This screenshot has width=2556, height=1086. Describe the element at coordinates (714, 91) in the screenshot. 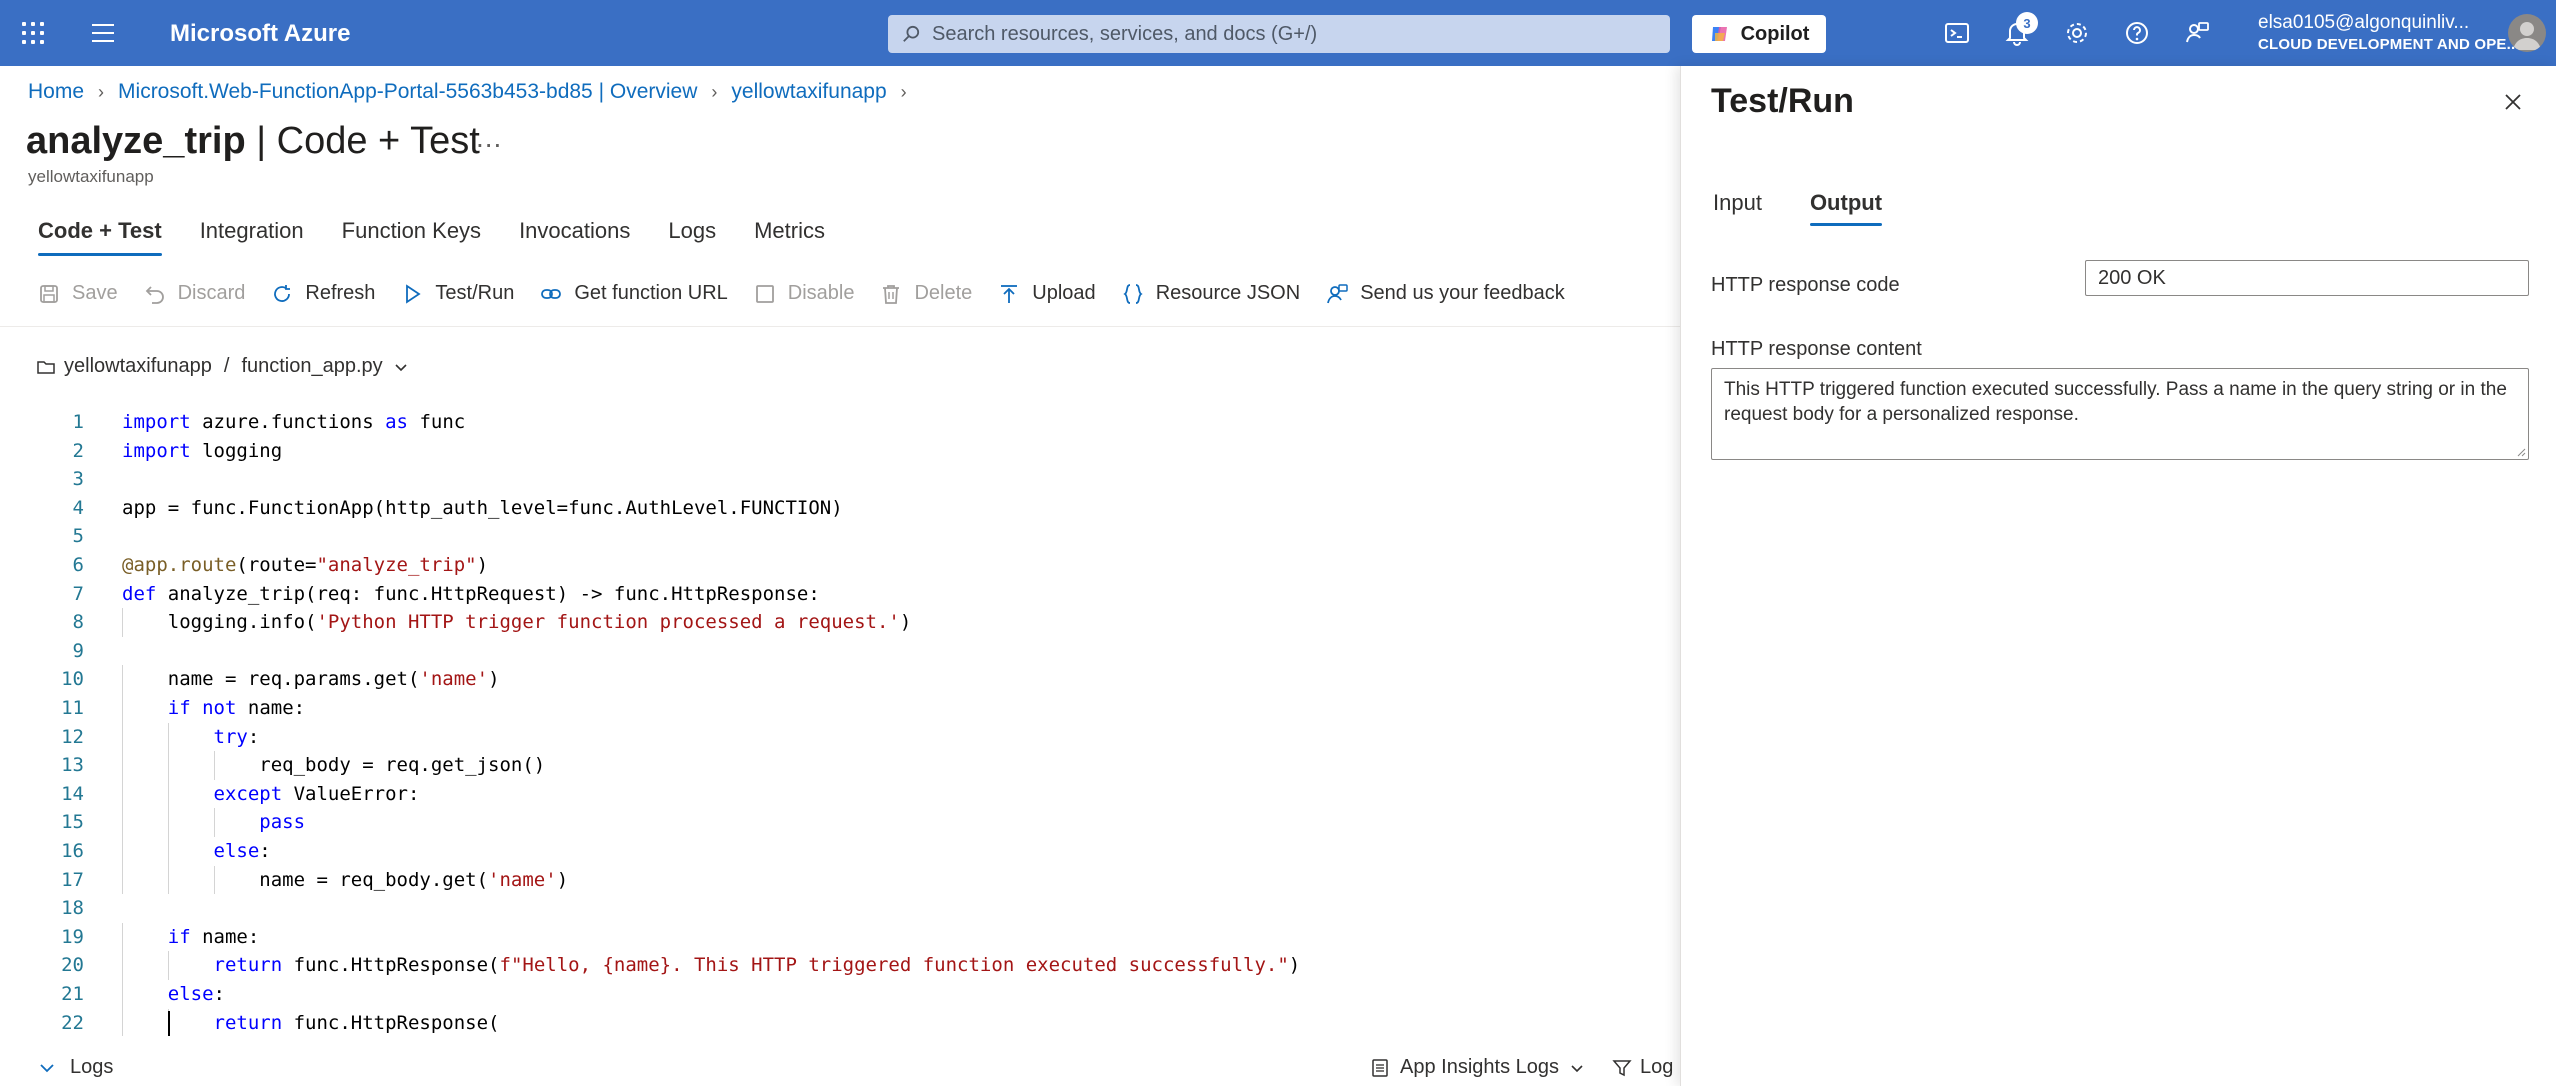

I see `chevron-right-icon: ›` at that location.